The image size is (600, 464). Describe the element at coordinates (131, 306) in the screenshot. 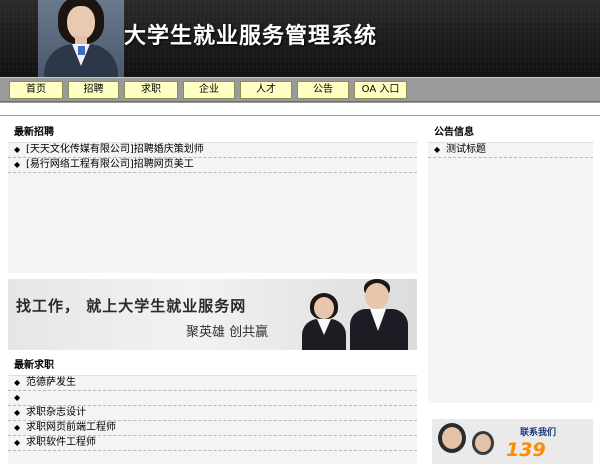

I see `banner-slogan: 找工作， 就上大学生就业服务网` at that location.